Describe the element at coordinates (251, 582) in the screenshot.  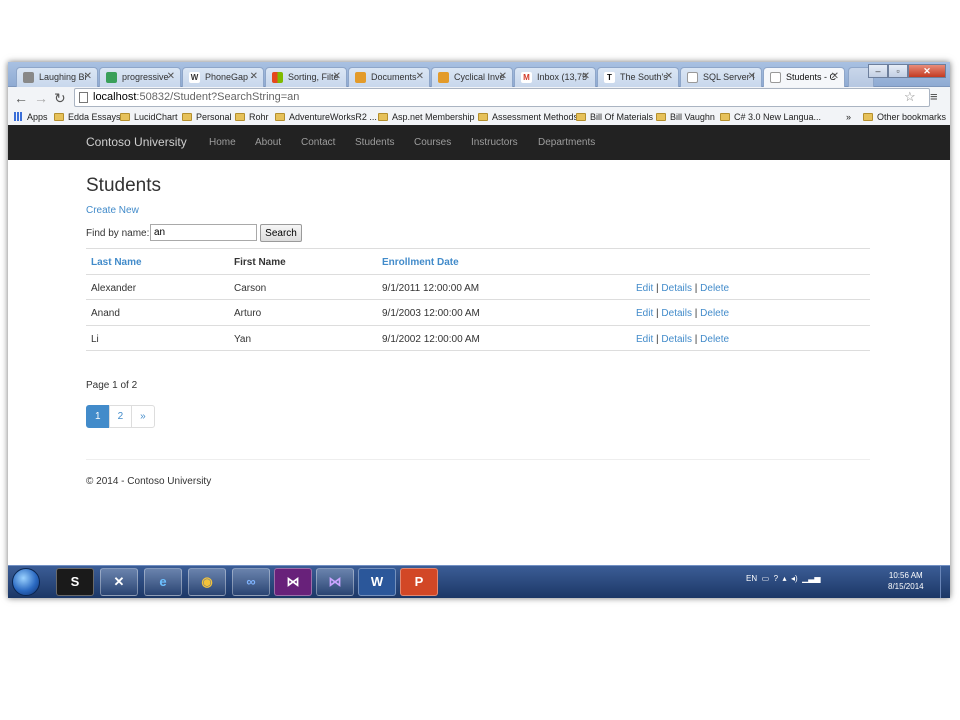
I see `taskbar-app-icon: ∞` at that location.